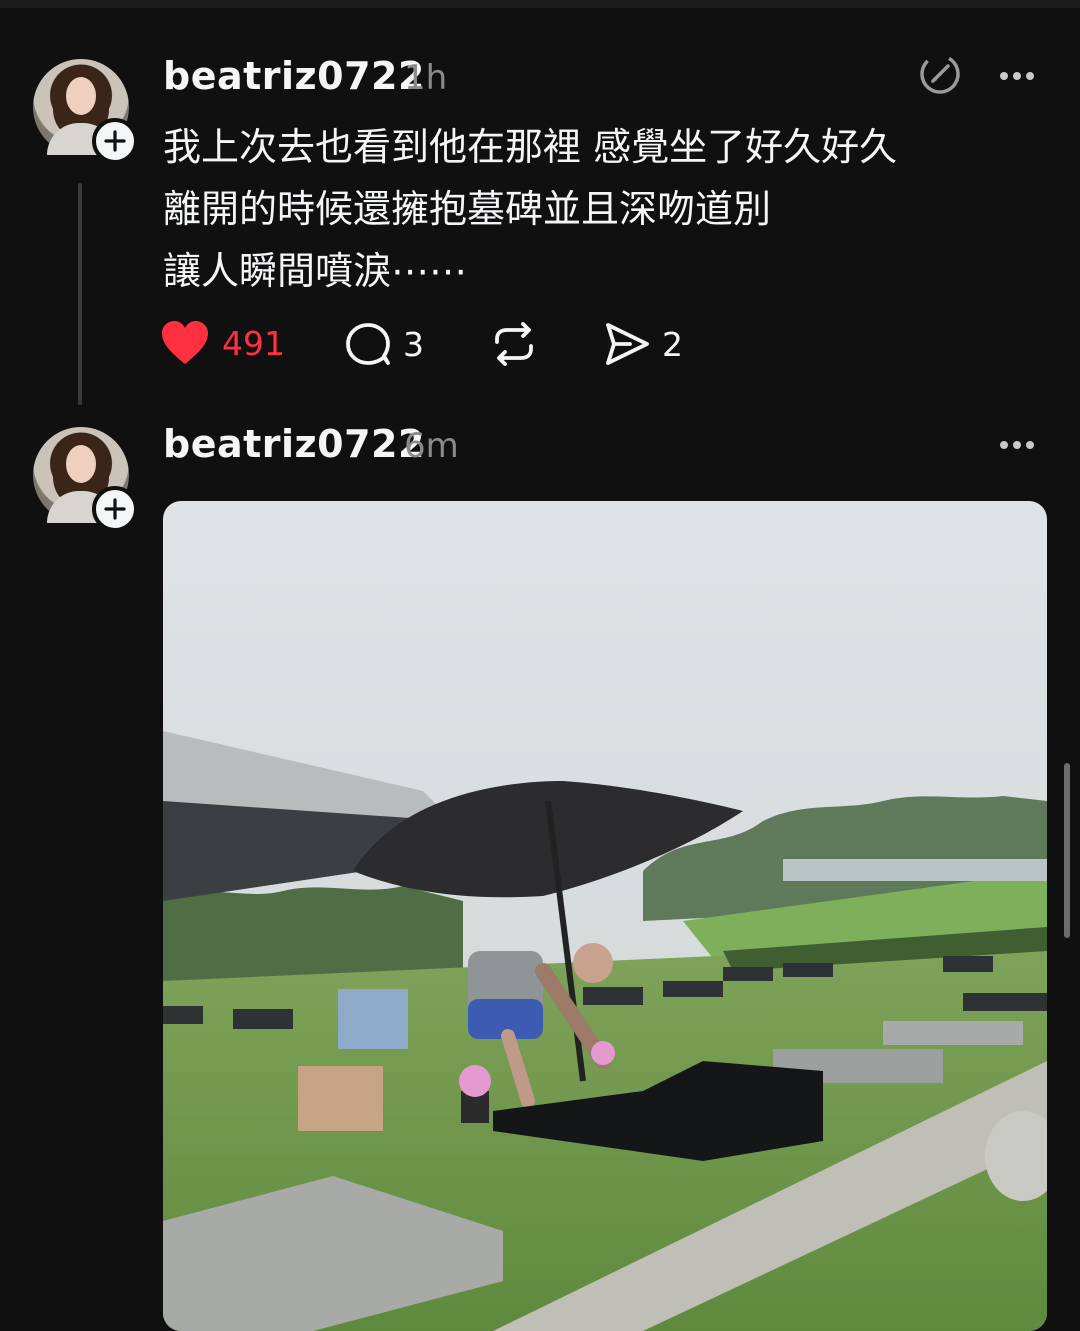 The width and height of the screenshot is (1080, 1331). I want to click on heart-icon, so click(185, 342).